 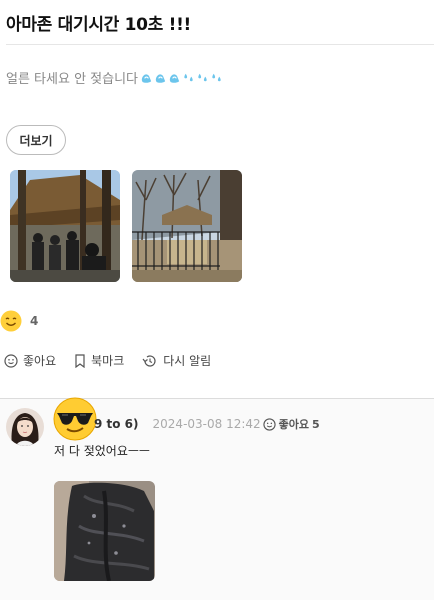 What do you see at coordinates (98, 25) in the screenshot?
I see `post-title: 아마존 대기시간 10초 !!!` at bounding box center [98, 25].